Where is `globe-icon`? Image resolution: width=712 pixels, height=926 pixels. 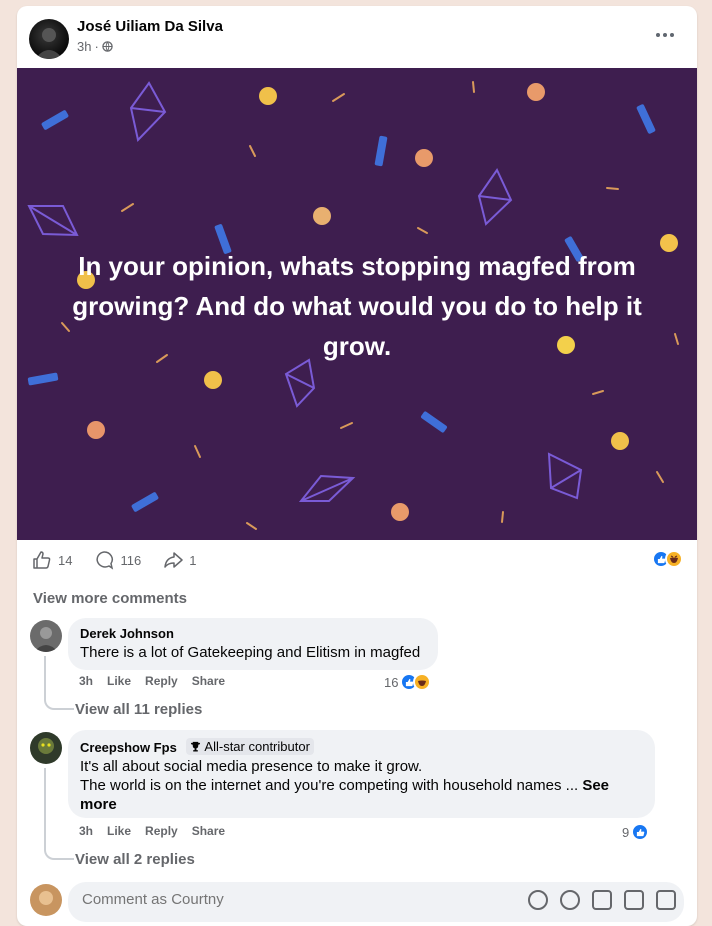
globe-icon is located at coordinates (107, 46).